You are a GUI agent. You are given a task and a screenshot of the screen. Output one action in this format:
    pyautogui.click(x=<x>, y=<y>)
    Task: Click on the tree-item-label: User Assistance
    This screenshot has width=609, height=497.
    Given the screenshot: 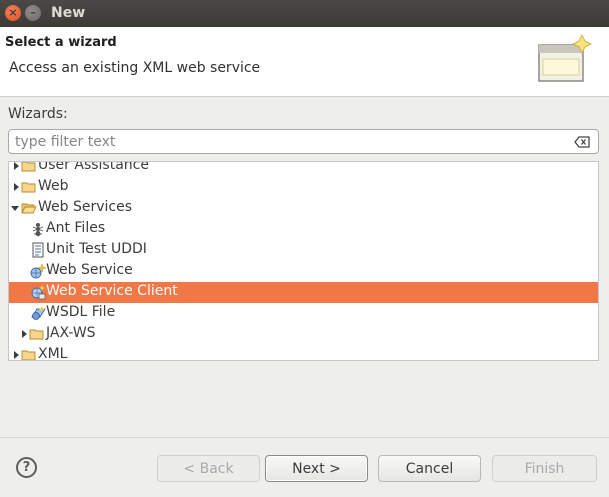 What is the action you would take?
    pyautogui.click(x=93, y=167)
    